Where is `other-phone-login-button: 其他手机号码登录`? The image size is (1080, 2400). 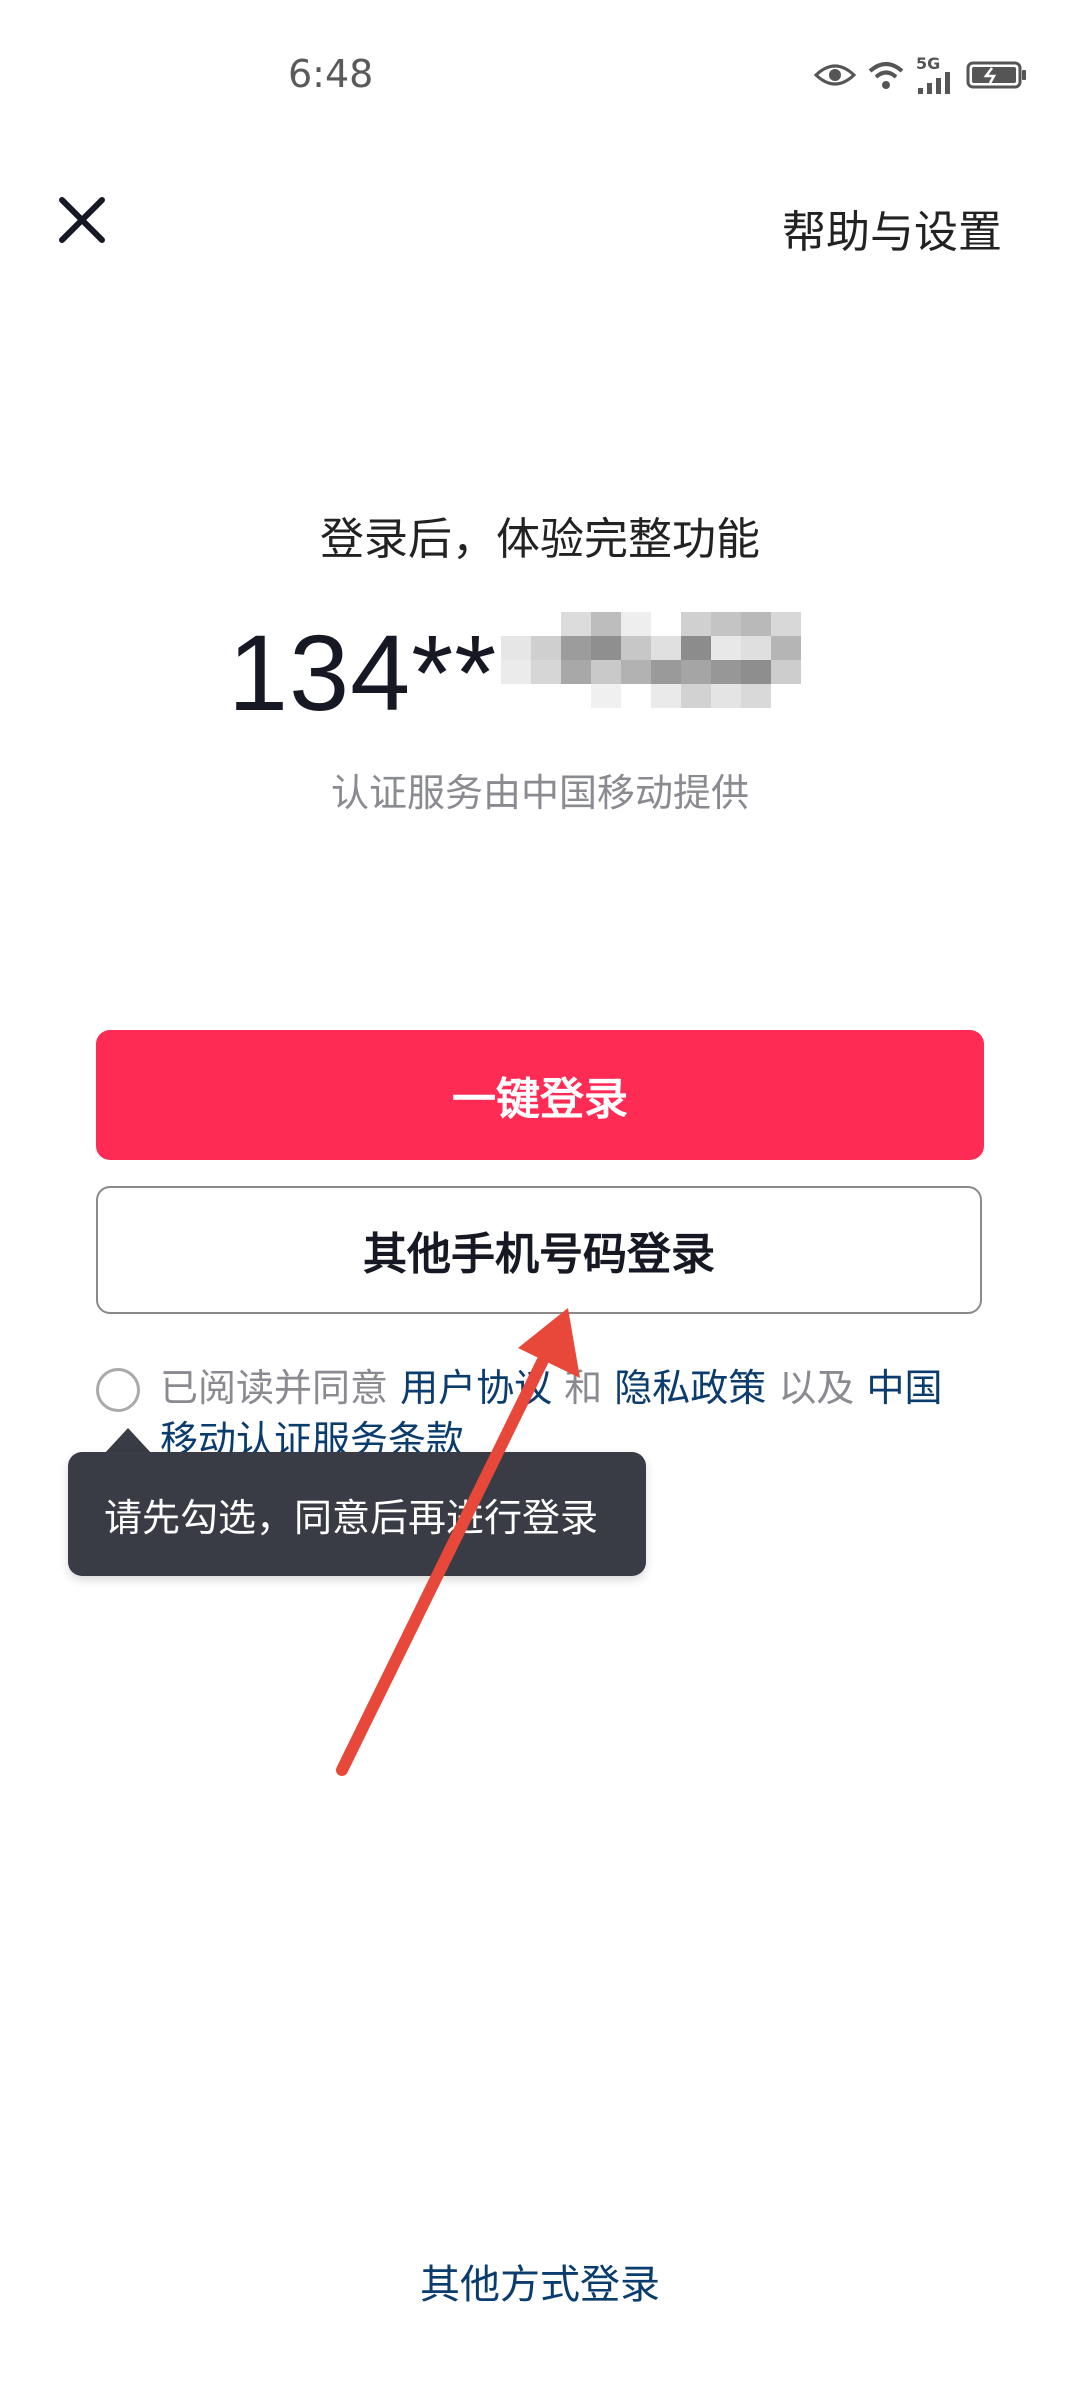
other-phone-login-button: 其他手机号码登录 is located at coordinates (539, 1250).